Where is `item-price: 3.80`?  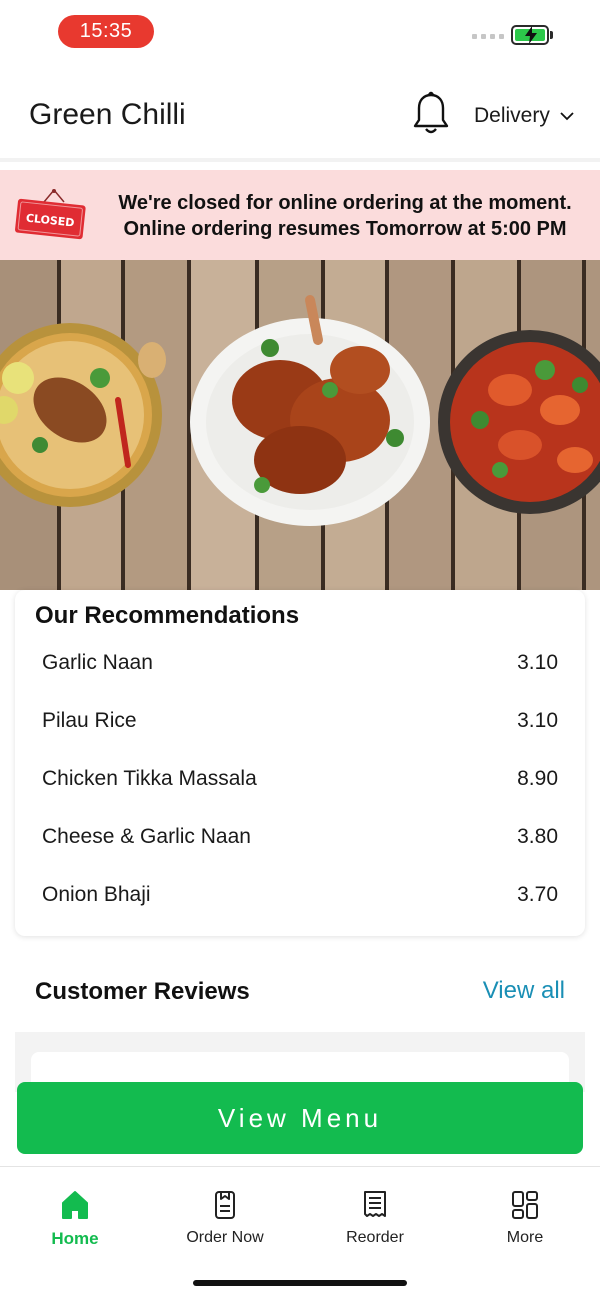
item-price: 3.80 is located at coordinates (537, 836).